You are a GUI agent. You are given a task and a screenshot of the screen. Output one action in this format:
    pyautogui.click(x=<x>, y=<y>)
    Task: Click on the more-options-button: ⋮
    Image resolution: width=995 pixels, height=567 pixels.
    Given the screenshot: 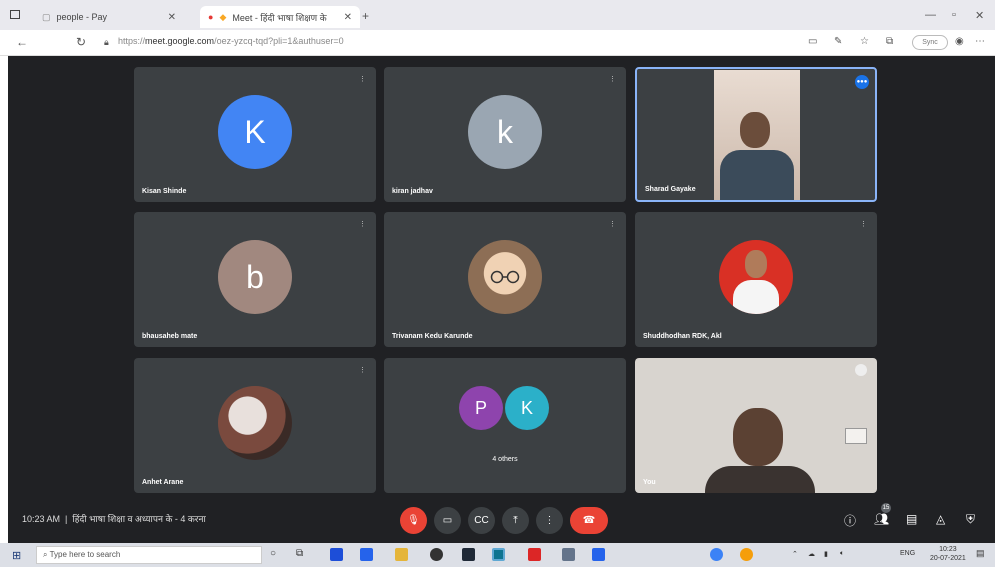 What is the action you would take?
    pyautogui.click(x=549, y=520)
    